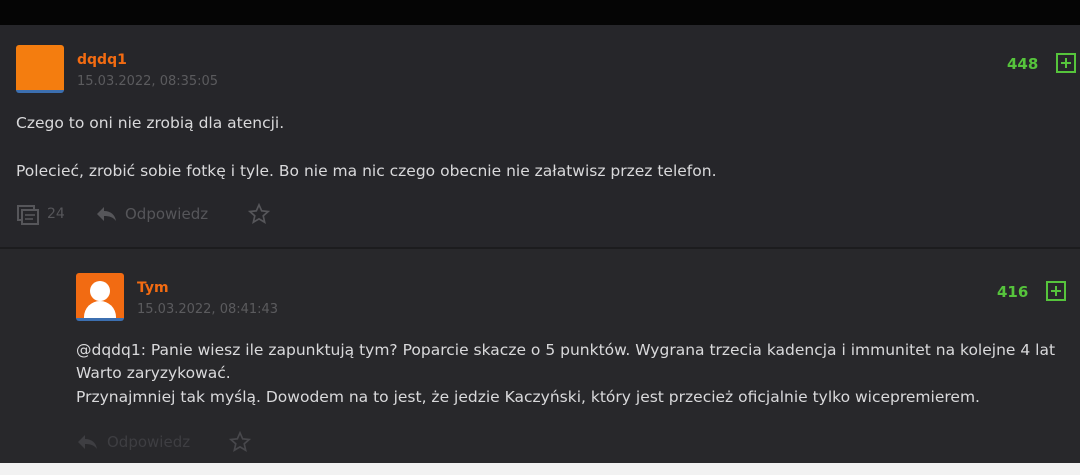 This screenshot has height=475, width=1080. What do you see at coordinates (102, 60) in the screenshot?
I see `comment-author: dqdq1` at bounding box center [102, 60].